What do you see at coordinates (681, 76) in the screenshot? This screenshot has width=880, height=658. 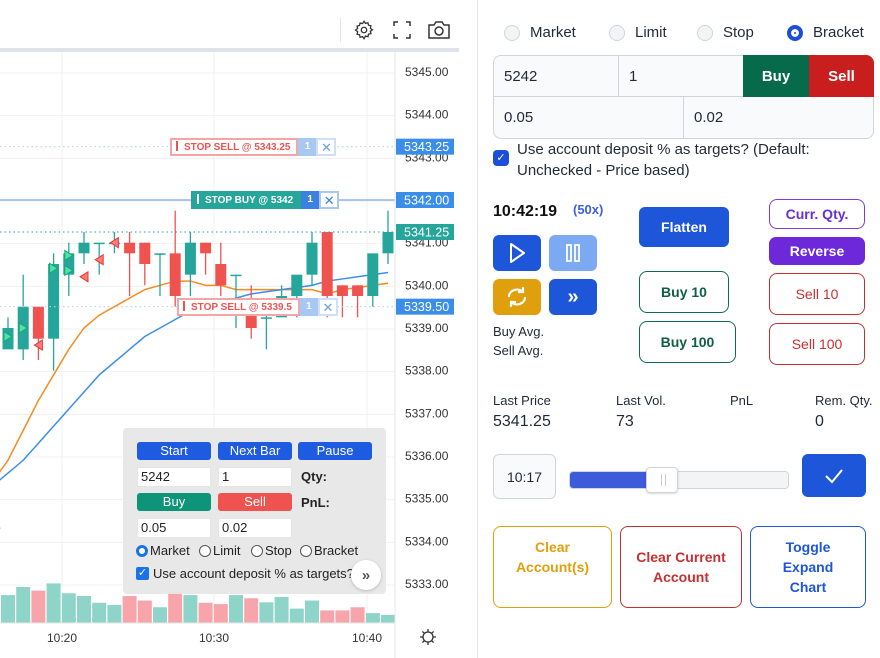 I see `qty-input: 1` at bounding box center [681, 76].